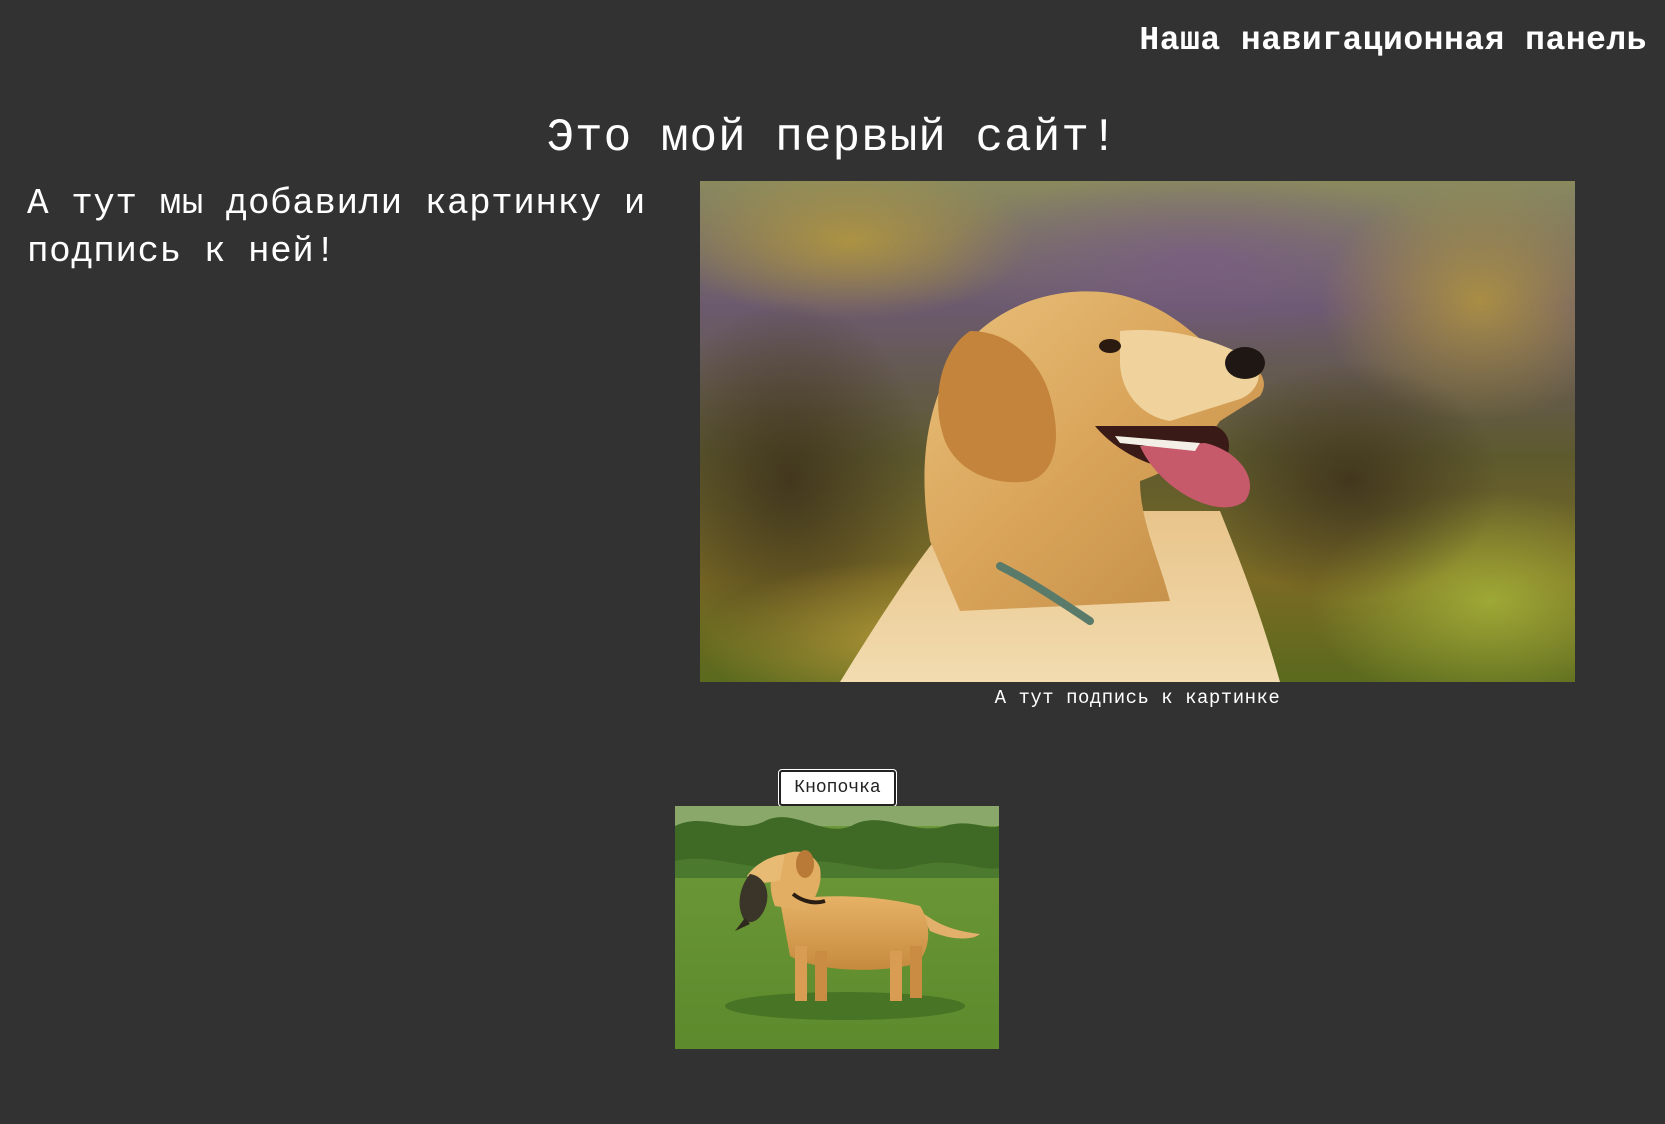  I want to click on knopochka-button: Кнопочка, so click(837, 788).